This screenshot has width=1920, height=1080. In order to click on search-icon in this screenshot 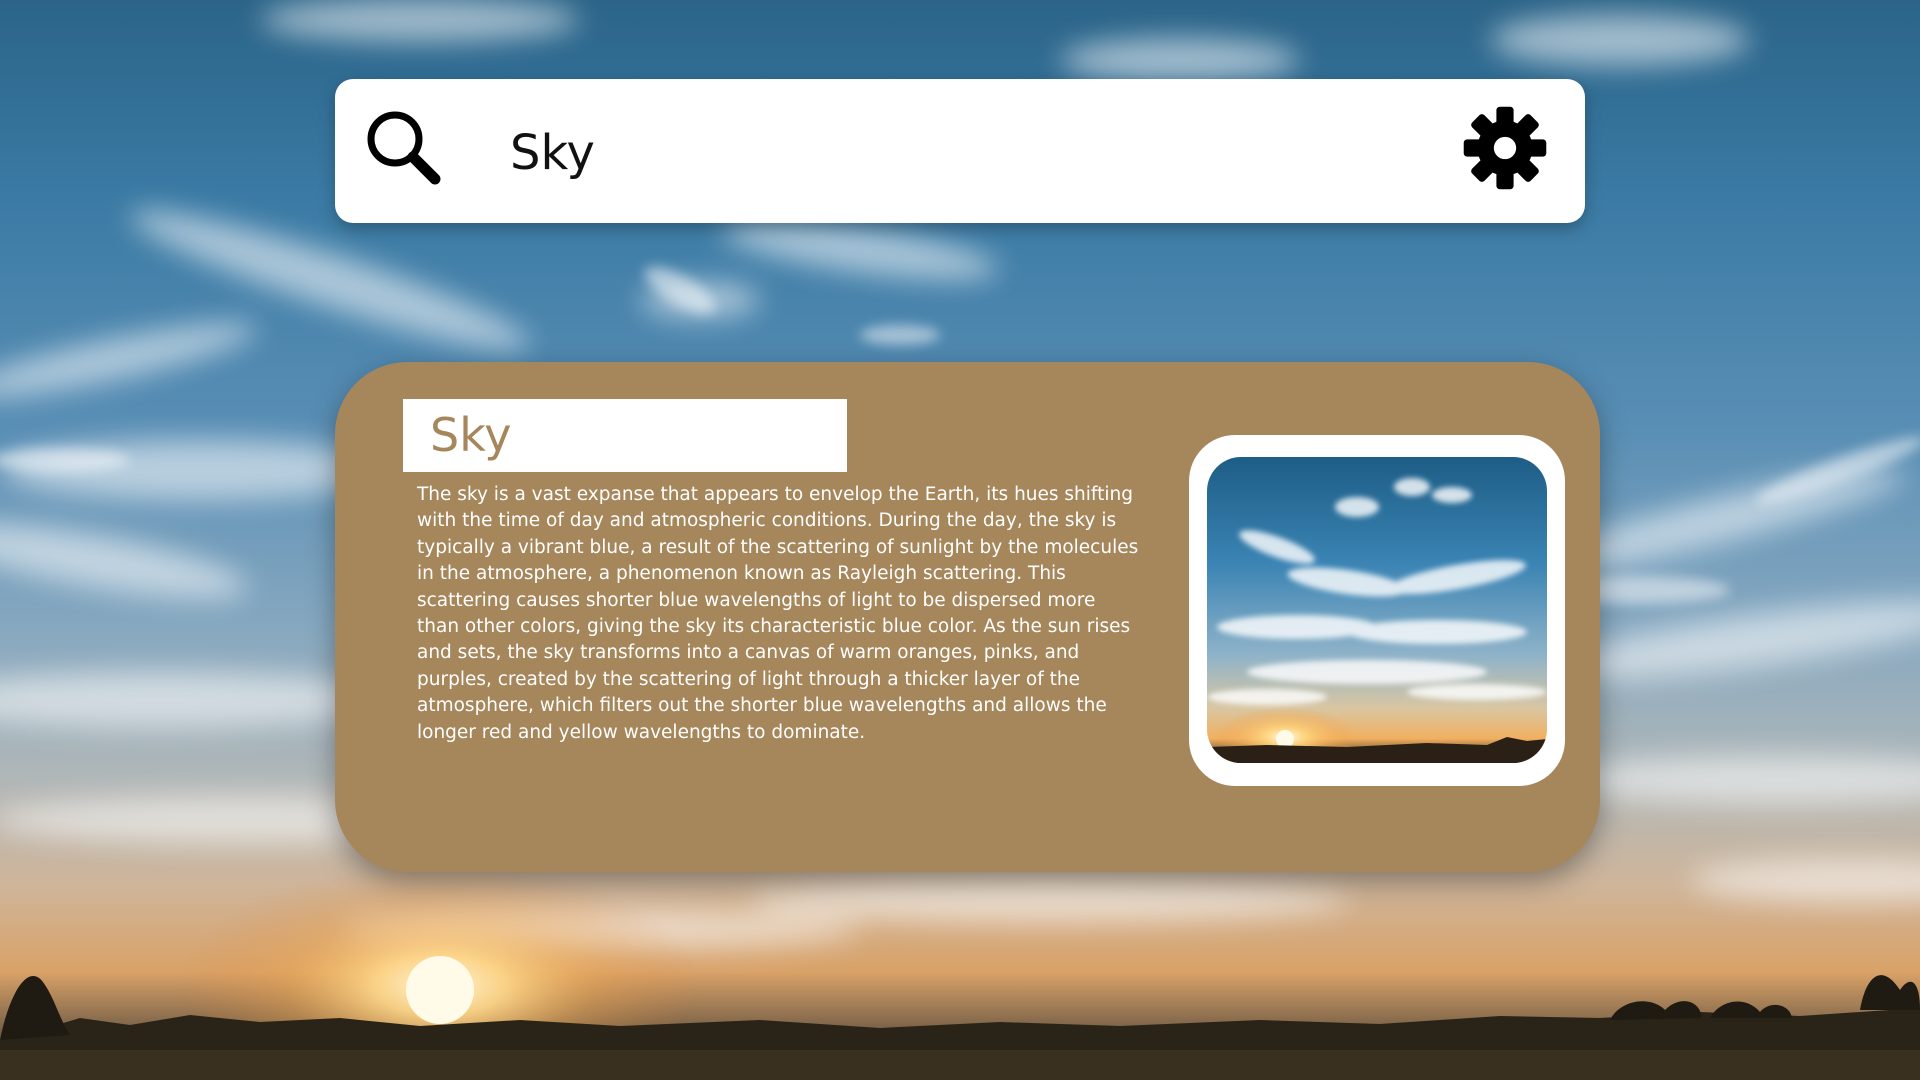, I will do `click(403, 147)`.